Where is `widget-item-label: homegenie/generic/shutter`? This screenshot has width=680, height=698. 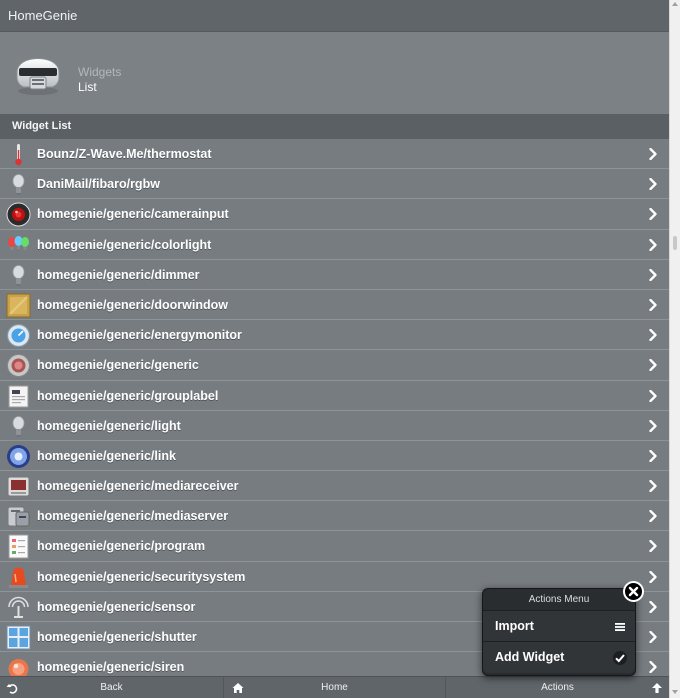
widget-item-label: homegenie/generic/shutter is located at coordinates (117, 637).